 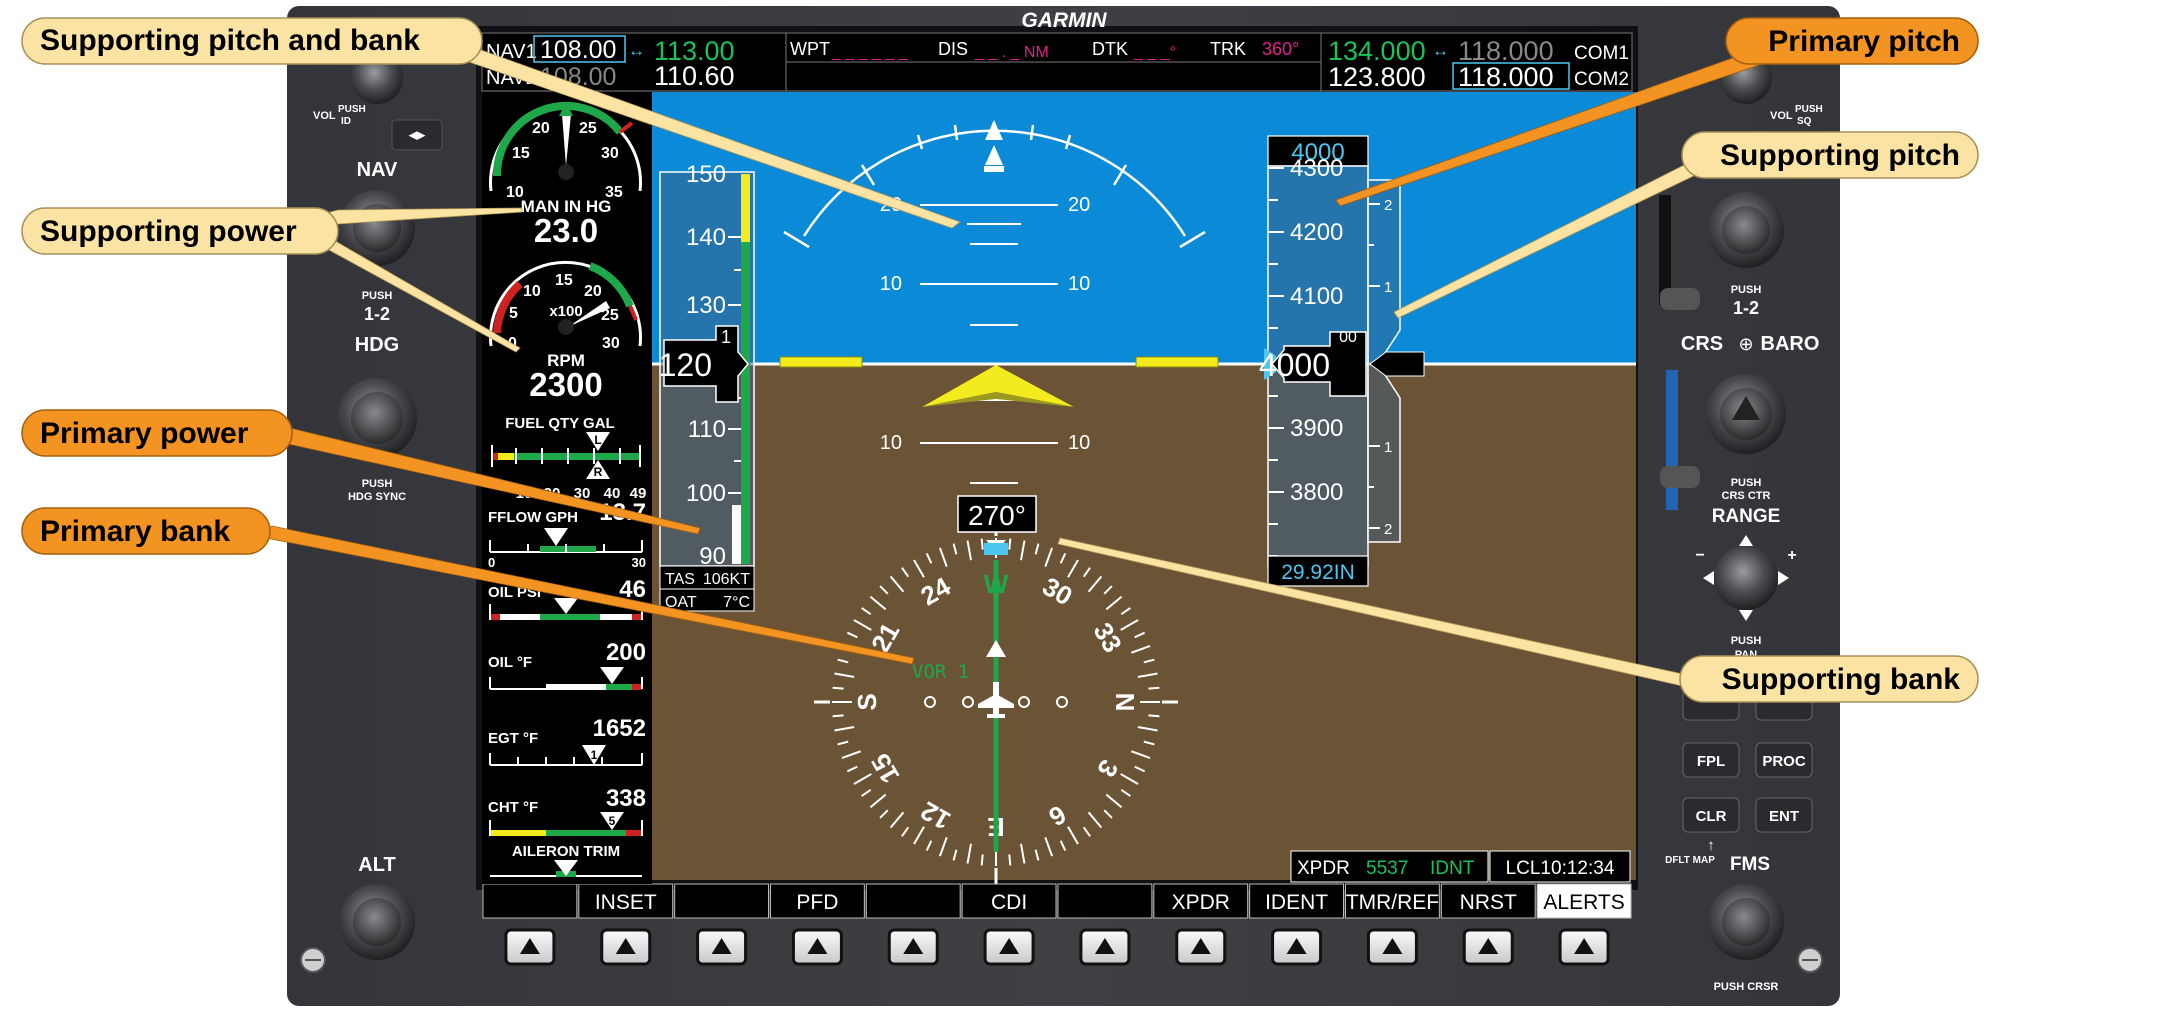 I want to click on callout-supporting-pitch: Supporting pitch, so click(x=1830, y=155).